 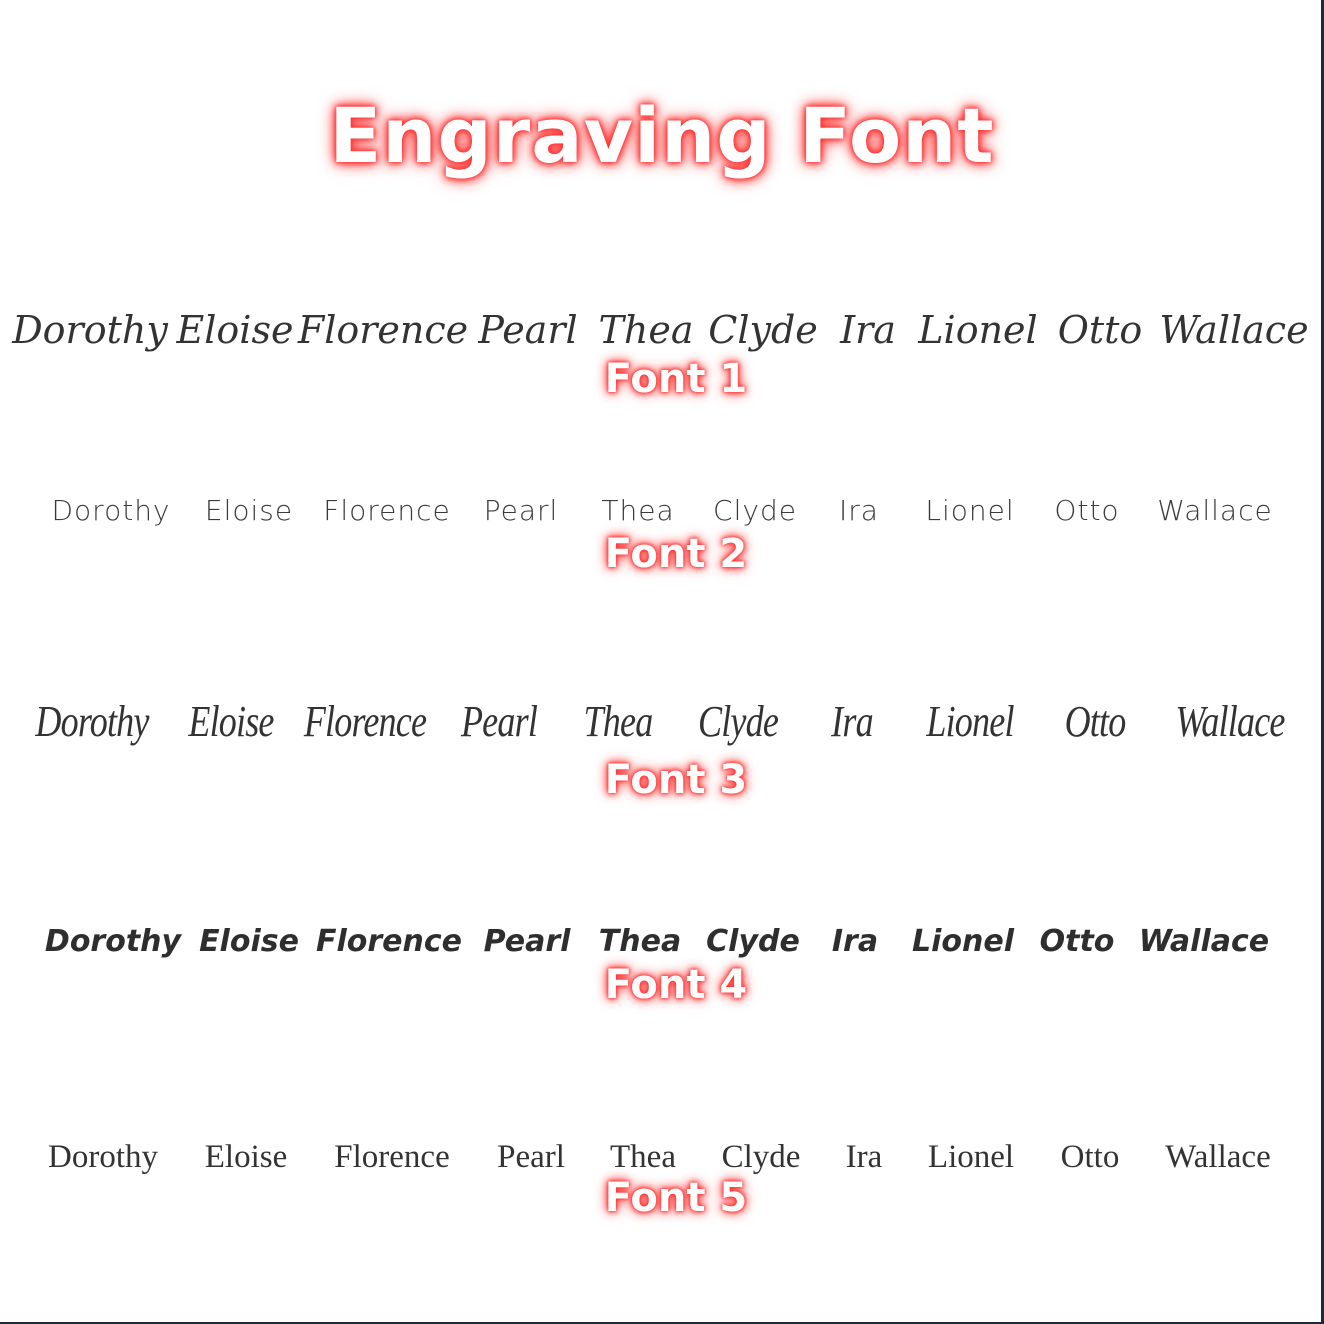 I want to click on font-2-label: Font 2, so click(x=676, y=554).